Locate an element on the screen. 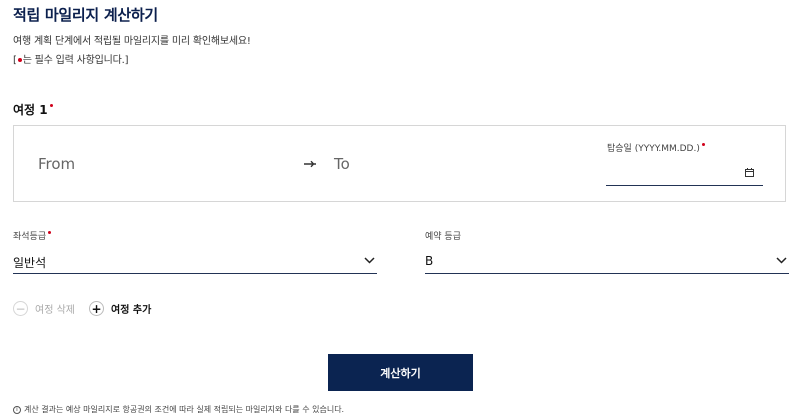 Image resolution: width=800 pixels, height=419 pixels. page-title: 적립 마일리지 계산하기 is located at coordinates (85, 15).